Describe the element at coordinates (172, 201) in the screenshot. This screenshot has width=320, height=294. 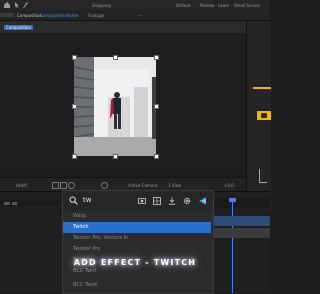
I see `download-icon` at that location.